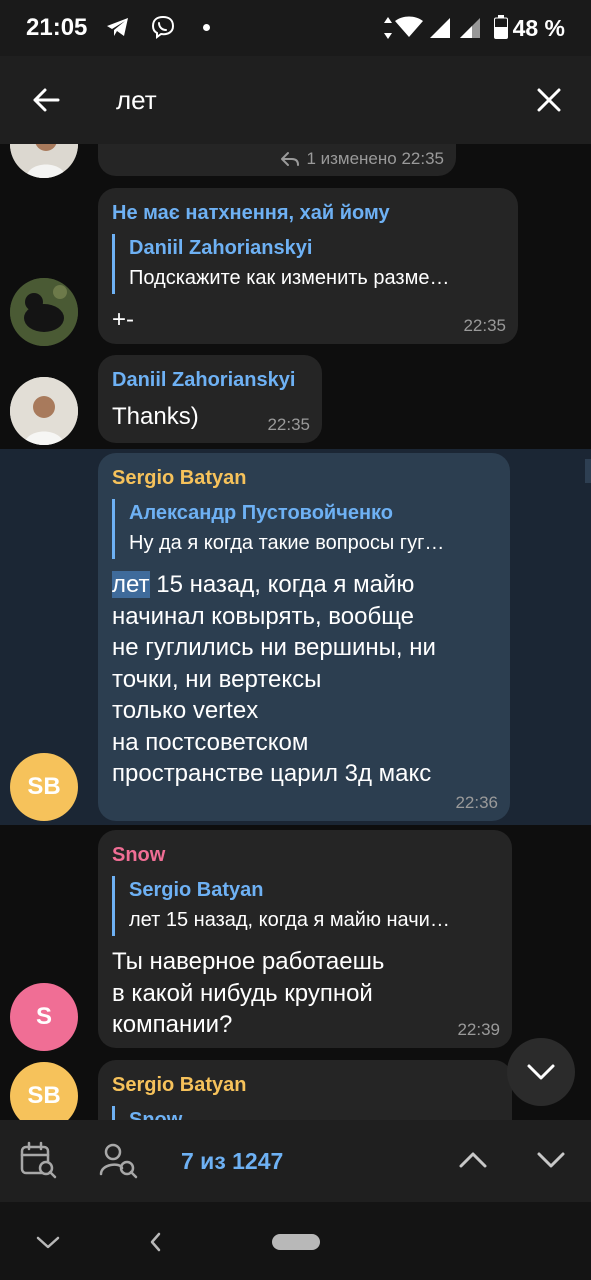 Image resolution: width=591 pixels, height=1280 pixels. I want to click on search-by-date-button, so click(38, 1160).